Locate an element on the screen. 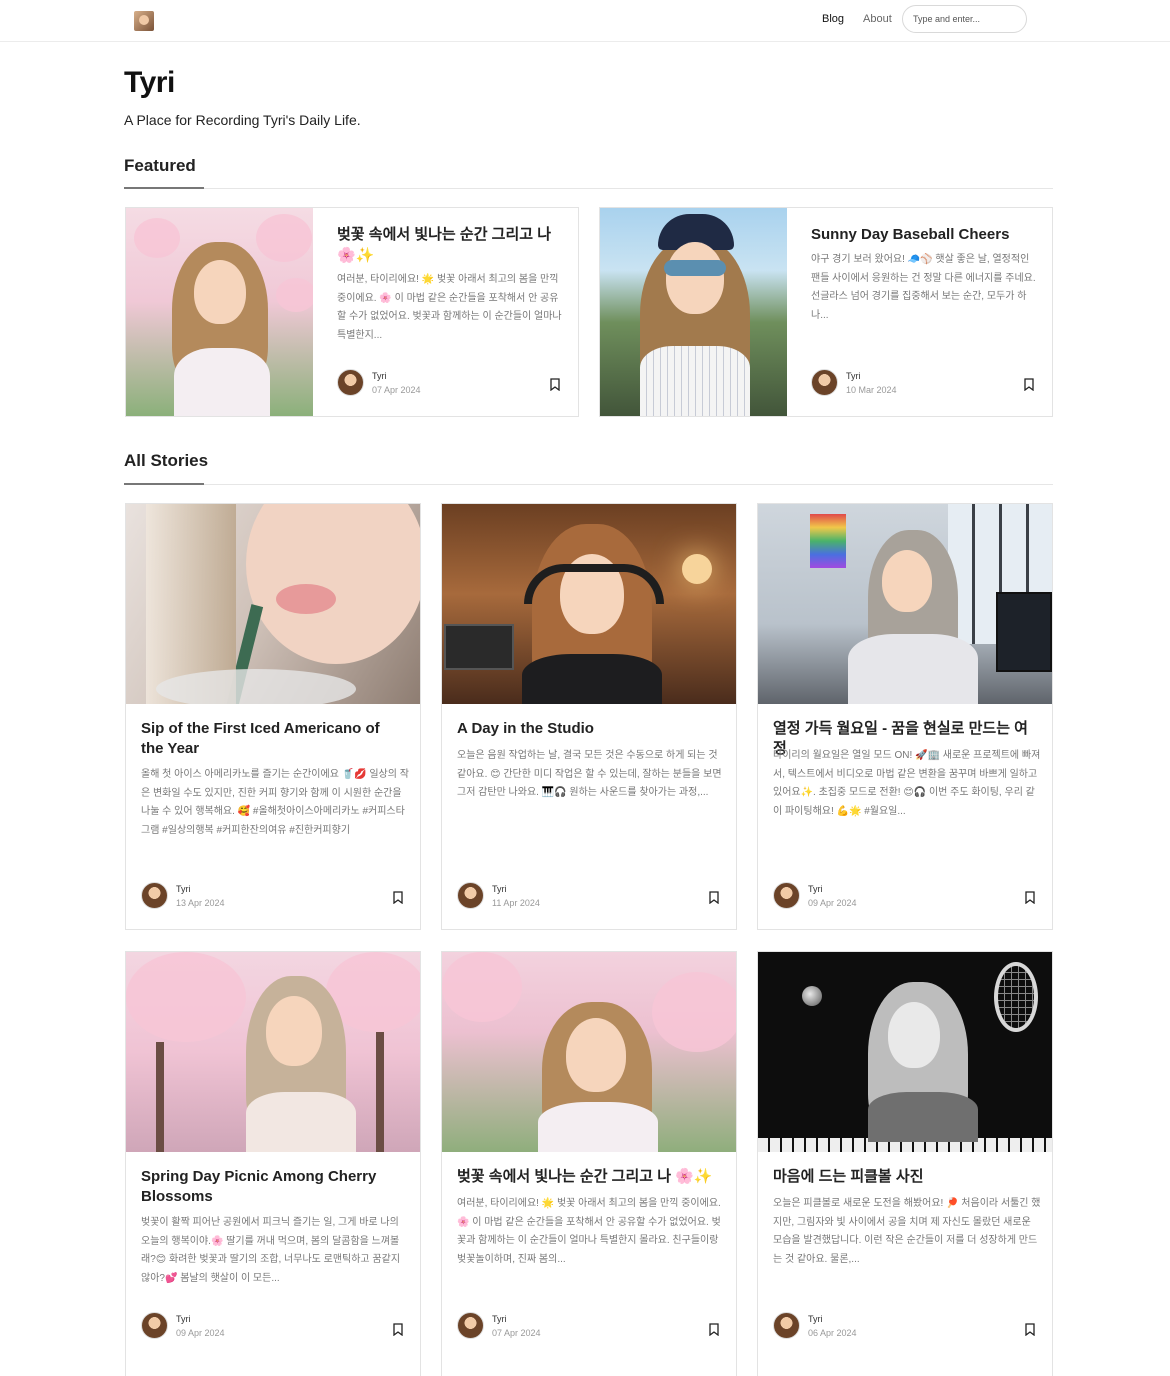  post-date: 11 Apr 2024 is located at coordinates (516, 903).